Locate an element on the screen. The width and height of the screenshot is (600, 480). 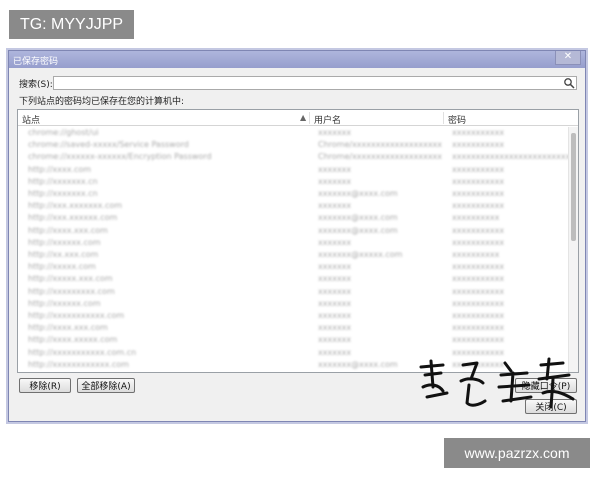
site-cell: http://xxx.xxxxxx.com is located at coordinates (73, 218).